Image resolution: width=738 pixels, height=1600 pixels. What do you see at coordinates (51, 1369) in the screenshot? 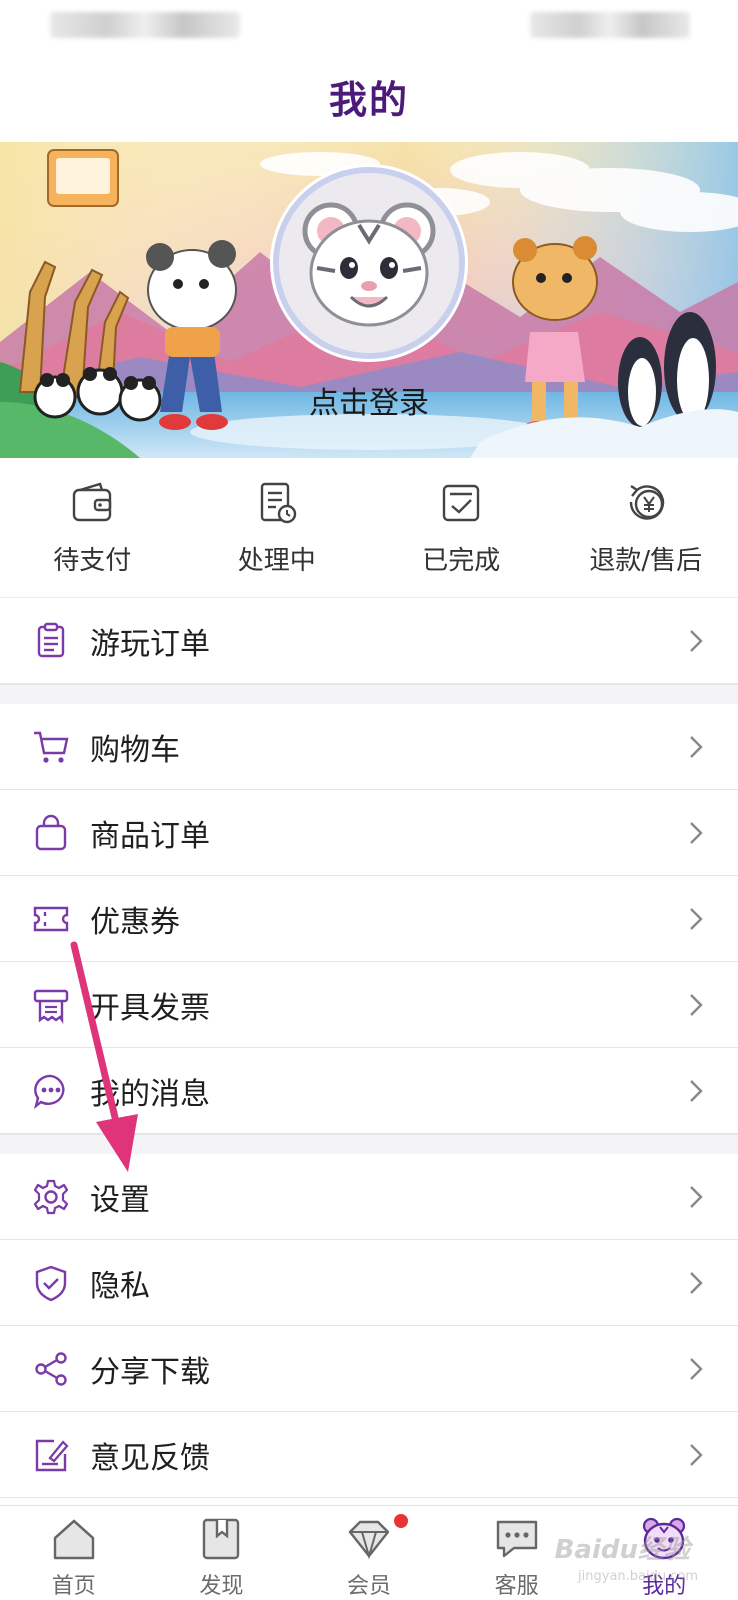
I see `share-icon` at bounding box center [51, 1369].